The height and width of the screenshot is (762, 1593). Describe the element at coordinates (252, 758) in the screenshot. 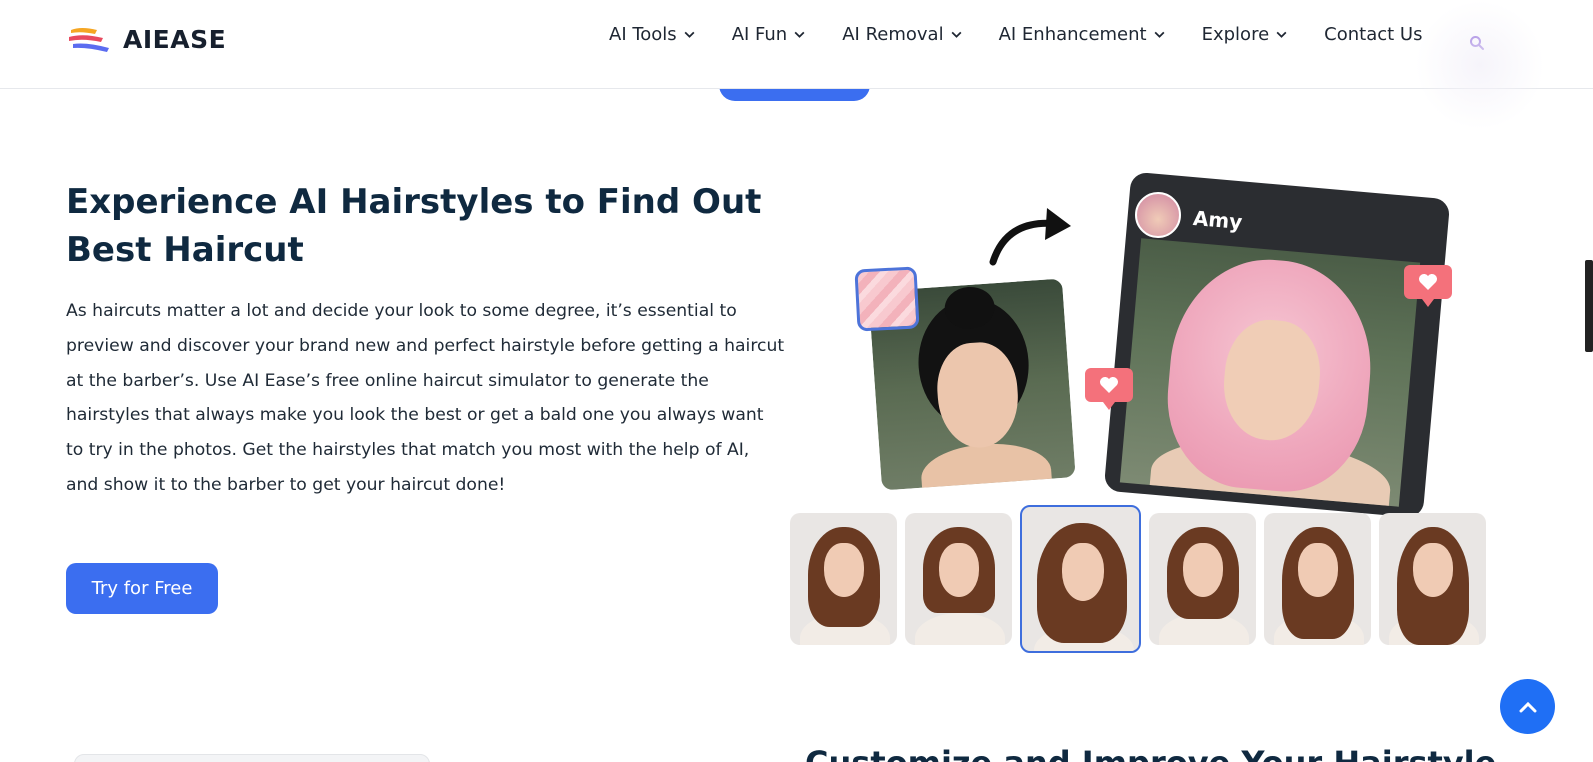

I see `next-section-card` at that location.